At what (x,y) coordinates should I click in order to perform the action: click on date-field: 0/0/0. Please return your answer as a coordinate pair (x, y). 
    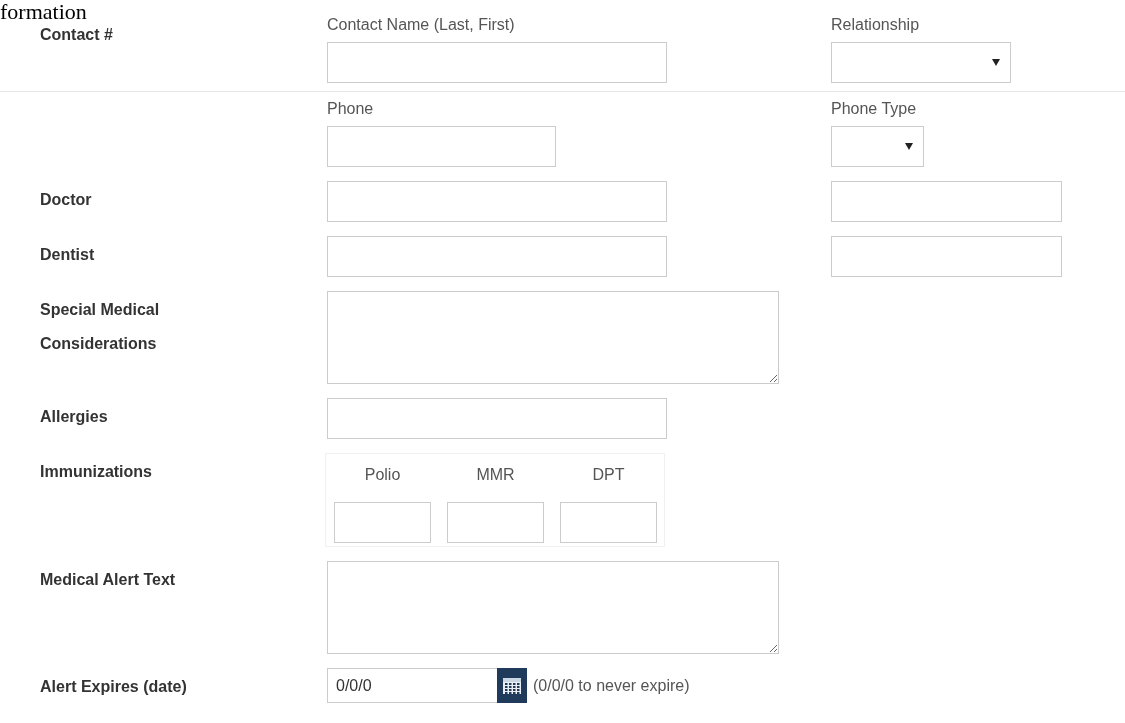
    Looking at the image, I should click on (412, 685).